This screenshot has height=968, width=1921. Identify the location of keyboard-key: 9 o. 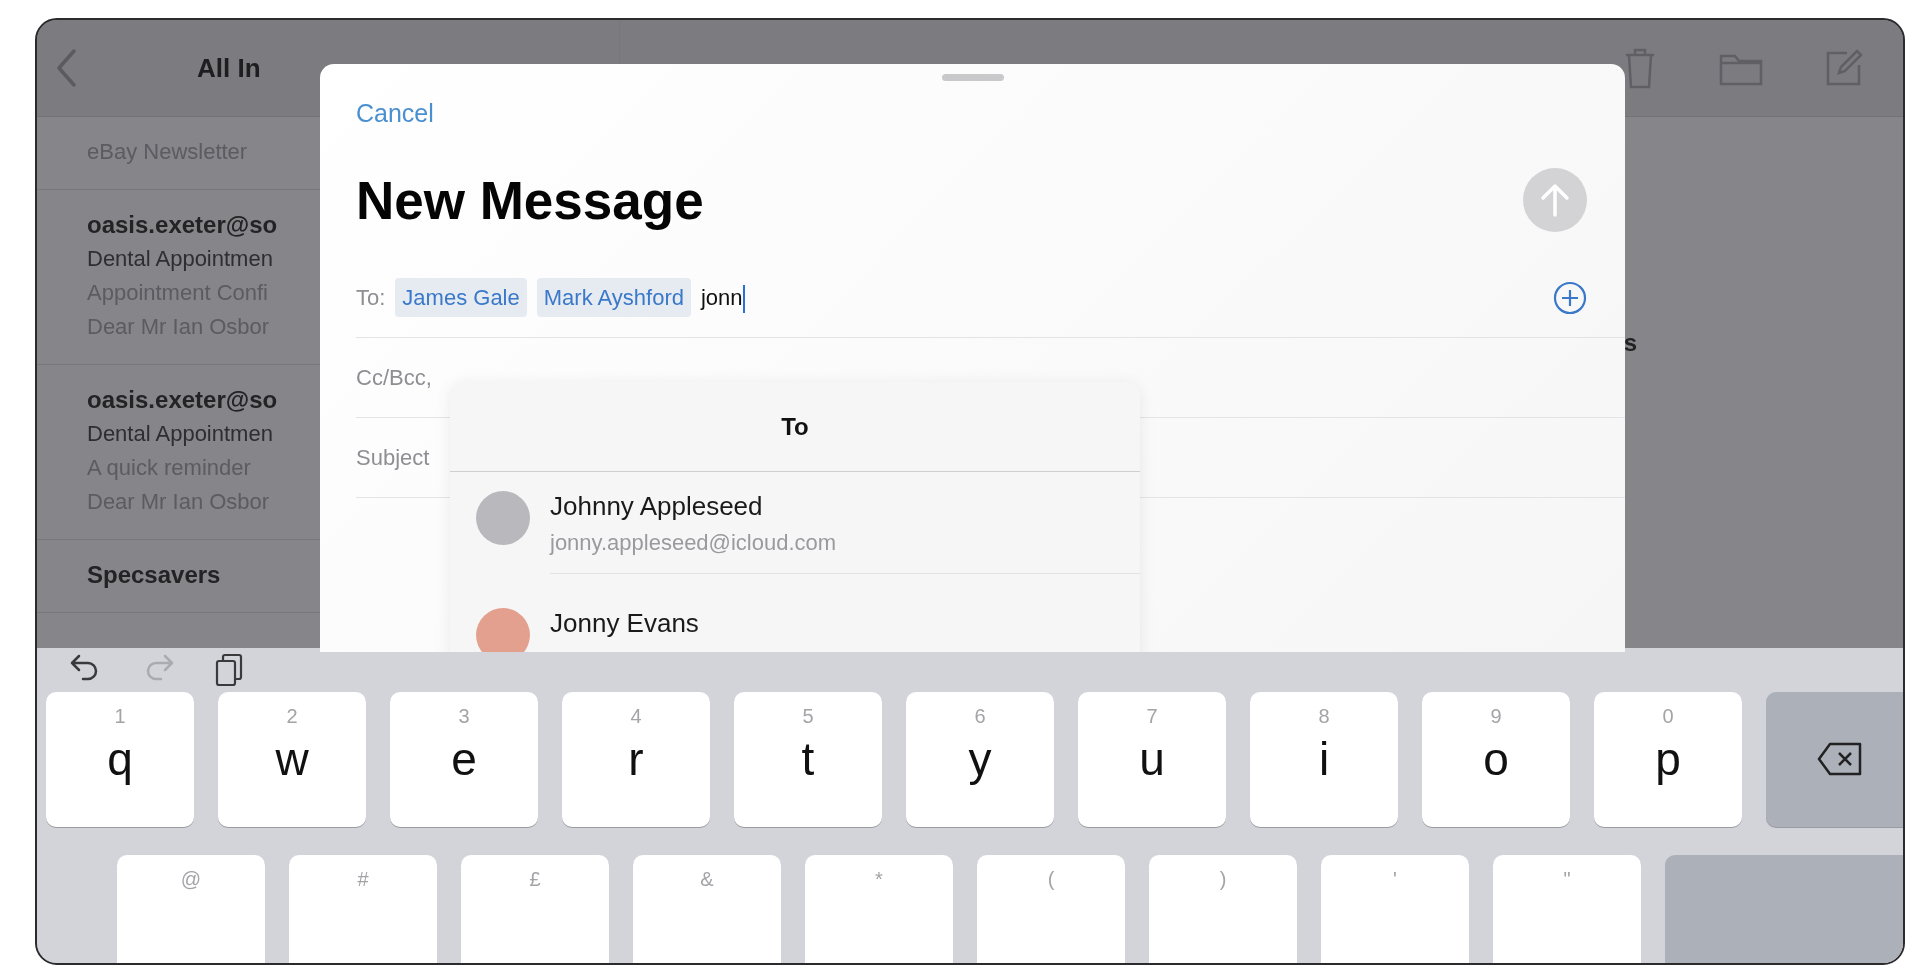
(1496, 759).